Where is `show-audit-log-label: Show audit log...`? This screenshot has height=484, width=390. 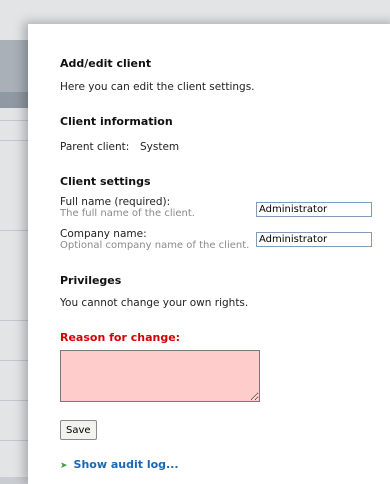 show-audit-log-label: Show audit log... is located at coordinates (126, 464).